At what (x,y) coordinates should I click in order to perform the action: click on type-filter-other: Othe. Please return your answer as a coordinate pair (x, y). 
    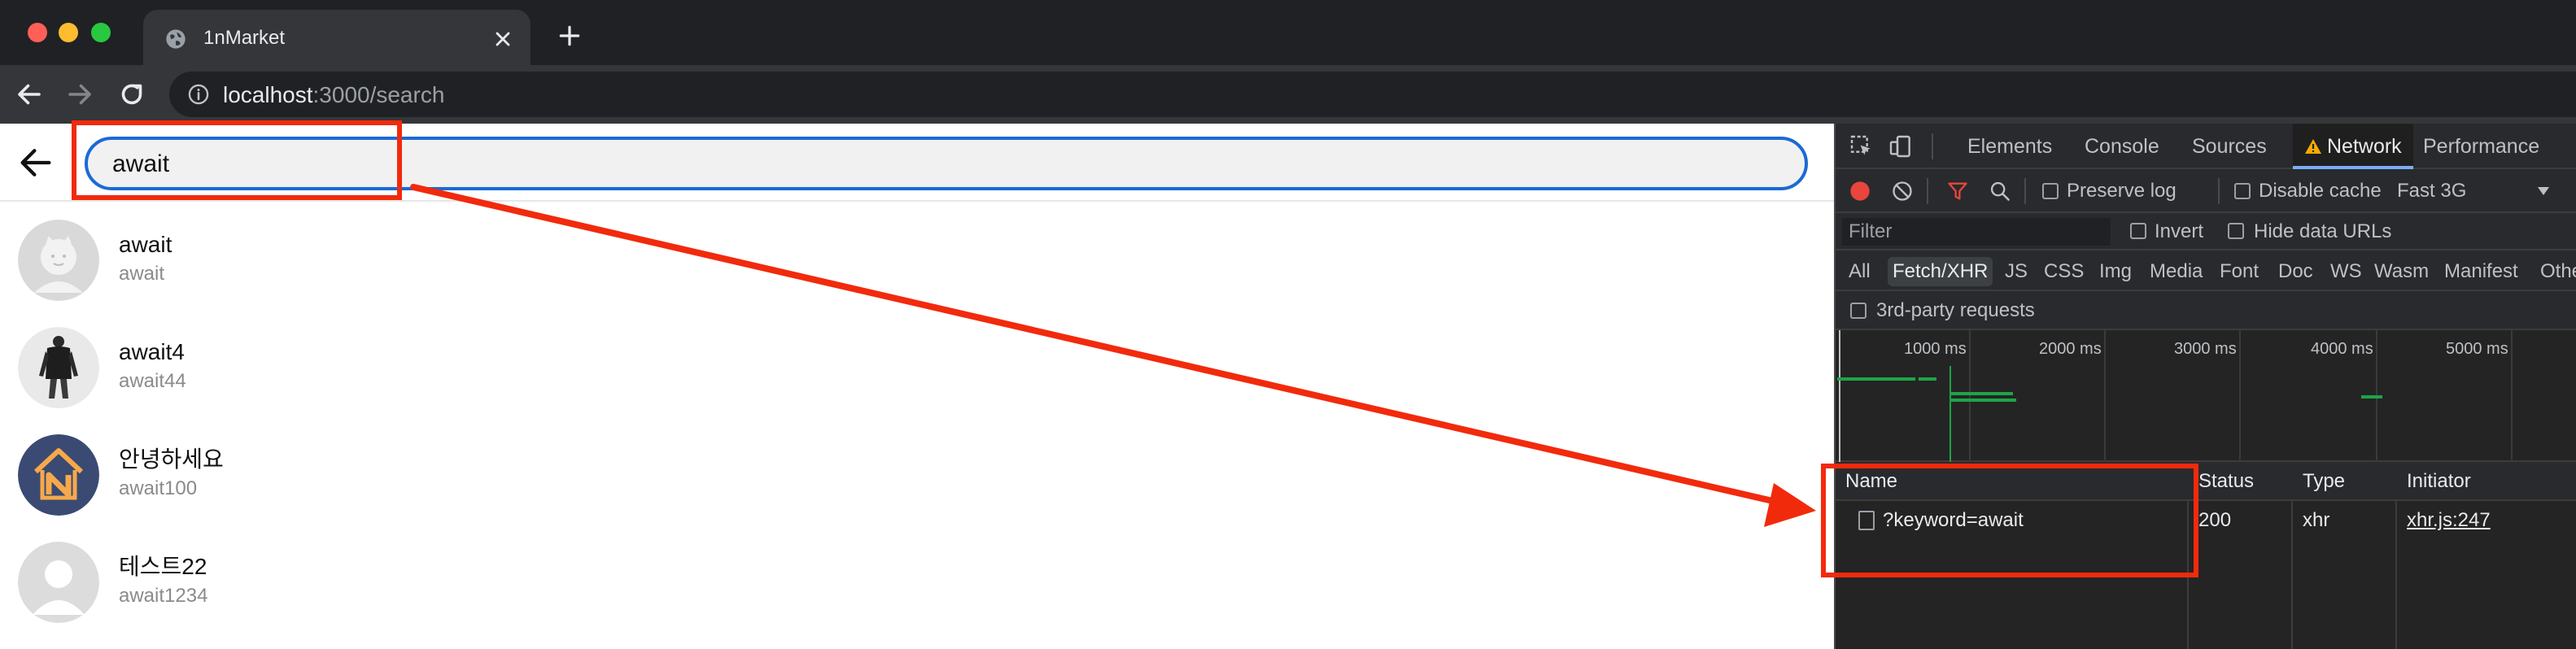
    Looking at the image, I should click on (2555, 272).